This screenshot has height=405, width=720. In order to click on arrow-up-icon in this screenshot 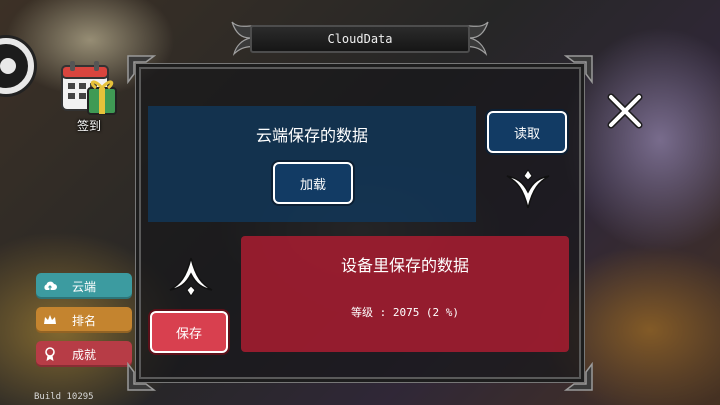, I will do `click(191, 277)`.